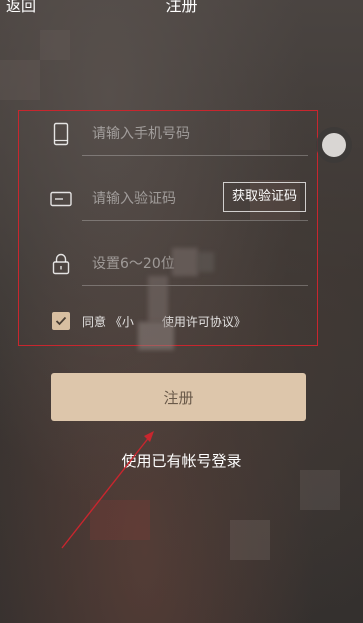 This screenshot has width=363, height=623. I want to click on password-underline, so click(195, 285).